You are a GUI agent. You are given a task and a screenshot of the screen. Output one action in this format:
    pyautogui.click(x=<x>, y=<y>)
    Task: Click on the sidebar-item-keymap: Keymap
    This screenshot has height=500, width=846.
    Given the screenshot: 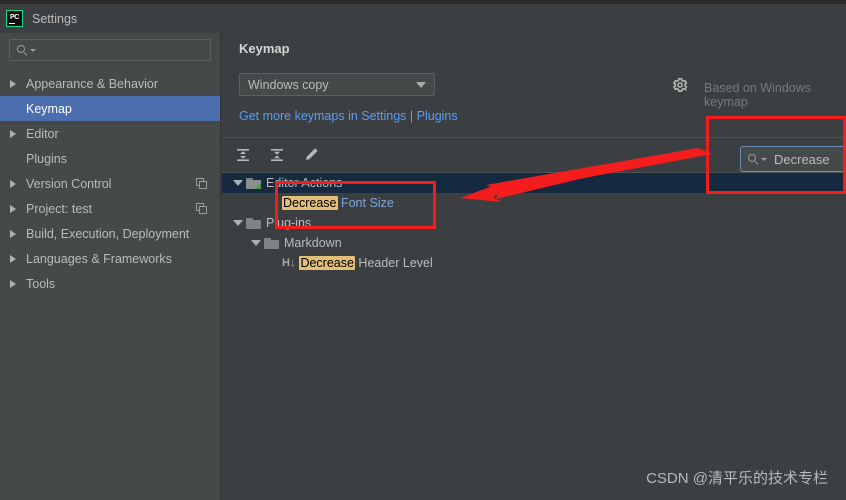 What is the action you would take?
    pyautogui.click(x=110, y=108)
    